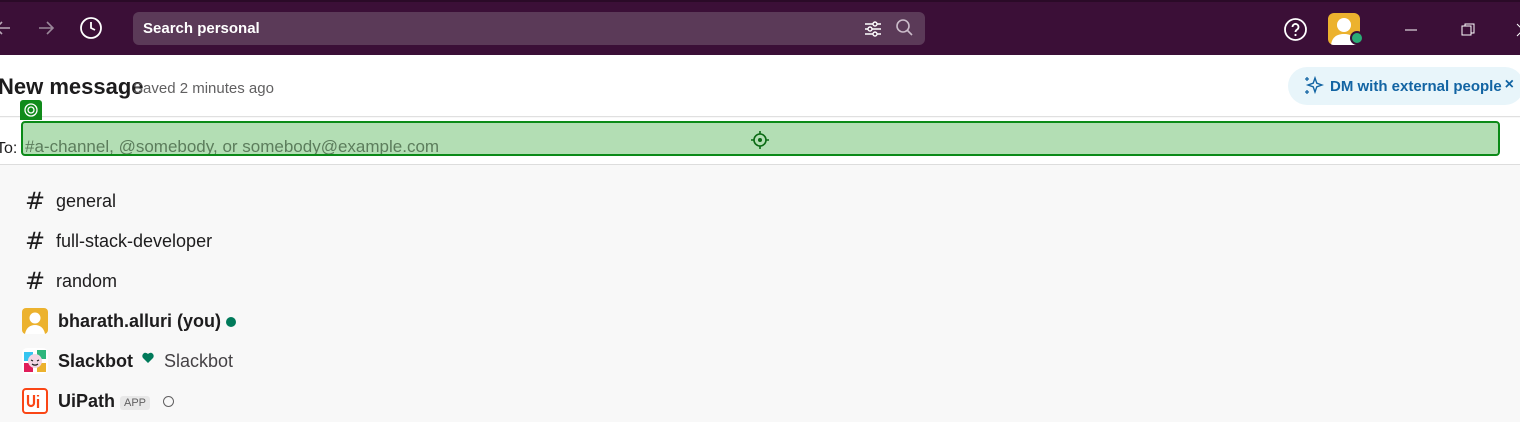 This screenshot has height=422, width=1520. Describe the element at coordinates (86, 201) in the screenshot. I see `channel-name: general` at that location.